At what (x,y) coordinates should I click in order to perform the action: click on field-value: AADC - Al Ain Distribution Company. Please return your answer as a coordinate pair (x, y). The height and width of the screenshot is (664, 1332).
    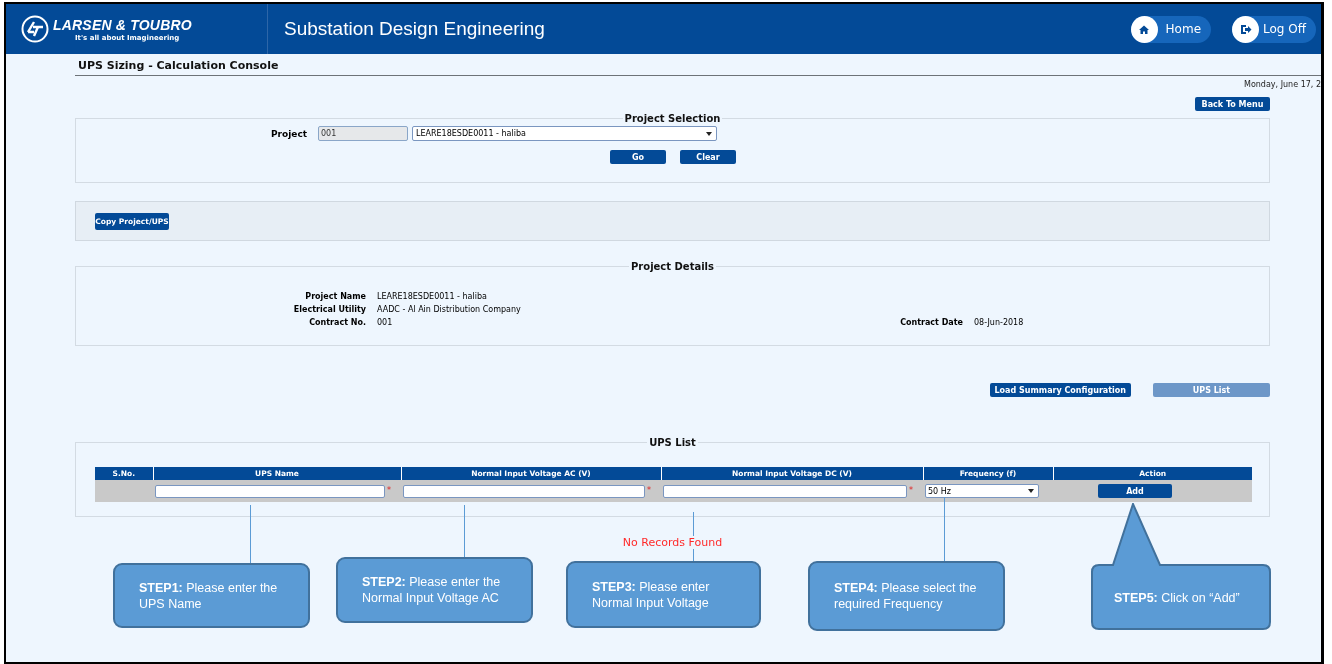
    Looking at the image, I should click on (449, 310).